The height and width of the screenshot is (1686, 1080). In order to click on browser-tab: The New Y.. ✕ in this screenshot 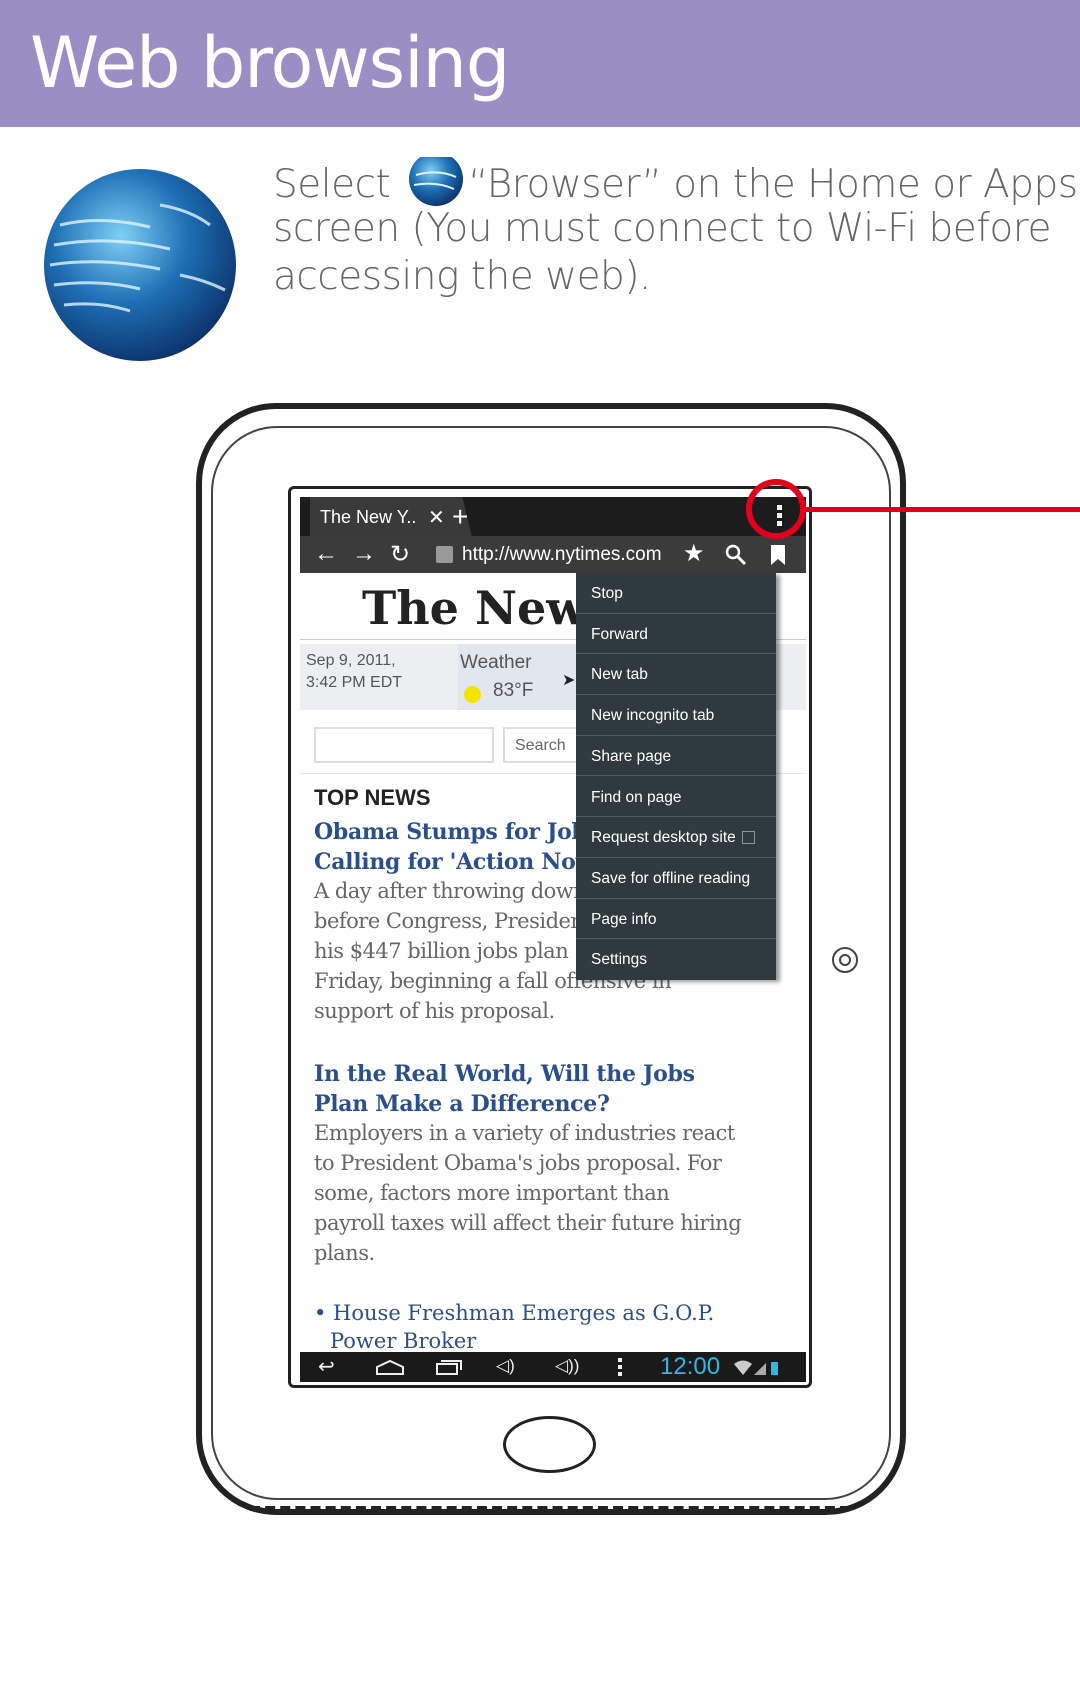, I will do `click(391, 517)`.